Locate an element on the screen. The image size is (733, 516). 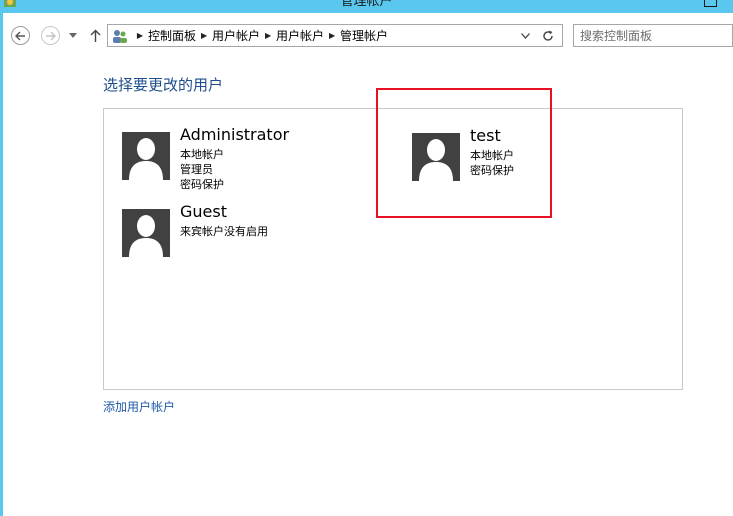
search-box is located at coordinates (653, 35).